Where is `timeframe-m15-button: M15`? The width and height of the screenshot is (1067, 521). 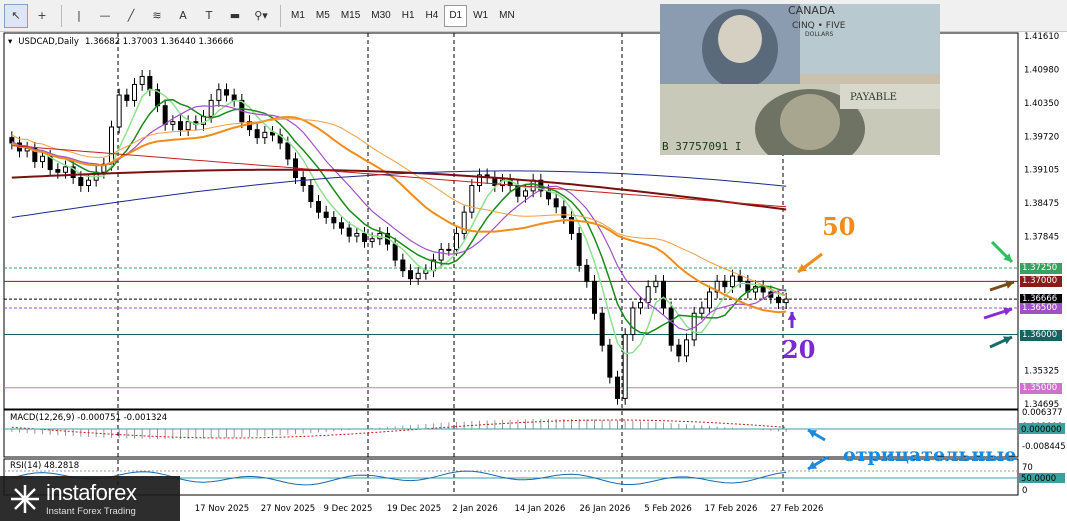 timeframe-m15-button: M15 is located at coordinates (350, 16).